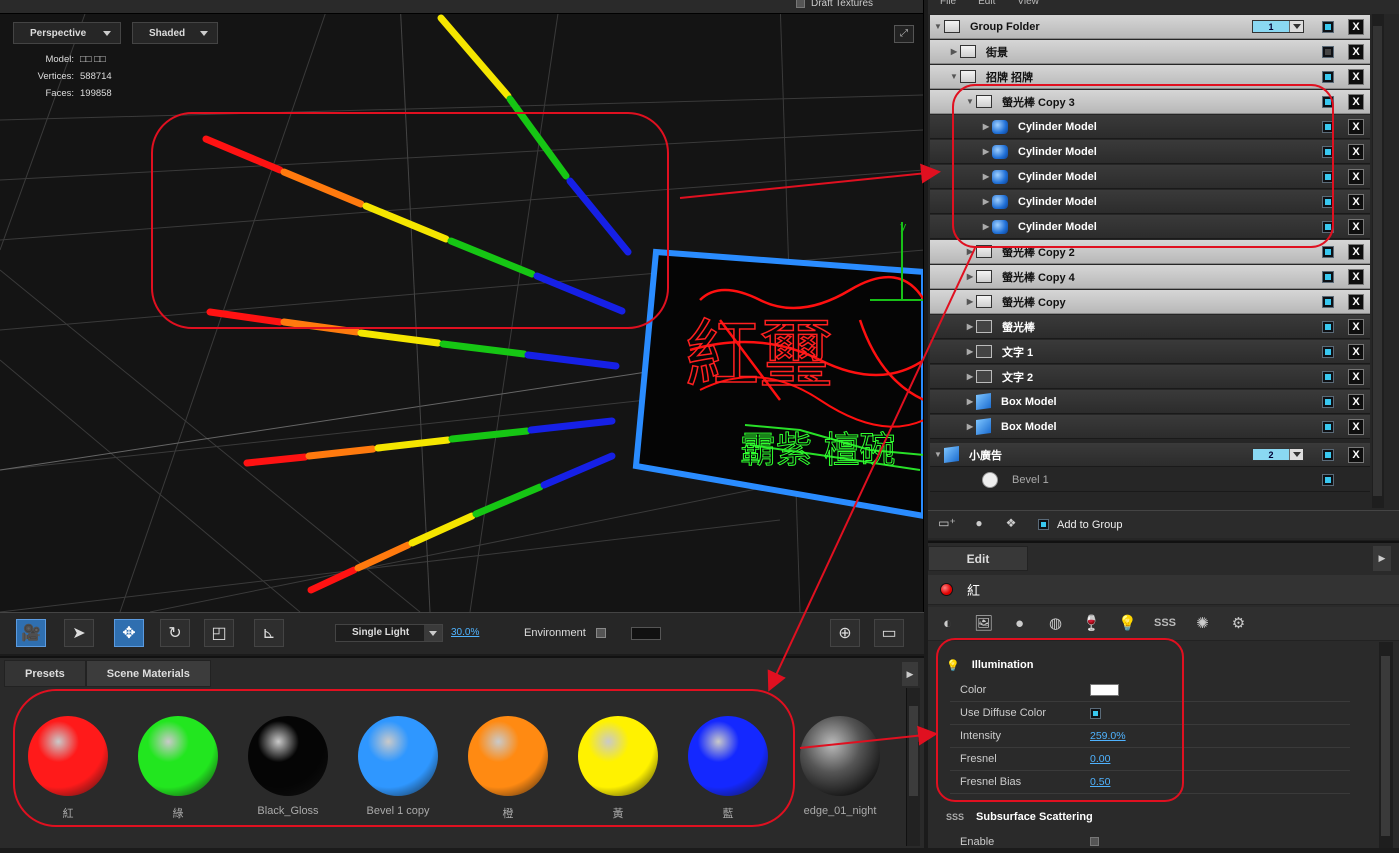  I want to click on use-diffuse-checkbox, so click(1095, 713).